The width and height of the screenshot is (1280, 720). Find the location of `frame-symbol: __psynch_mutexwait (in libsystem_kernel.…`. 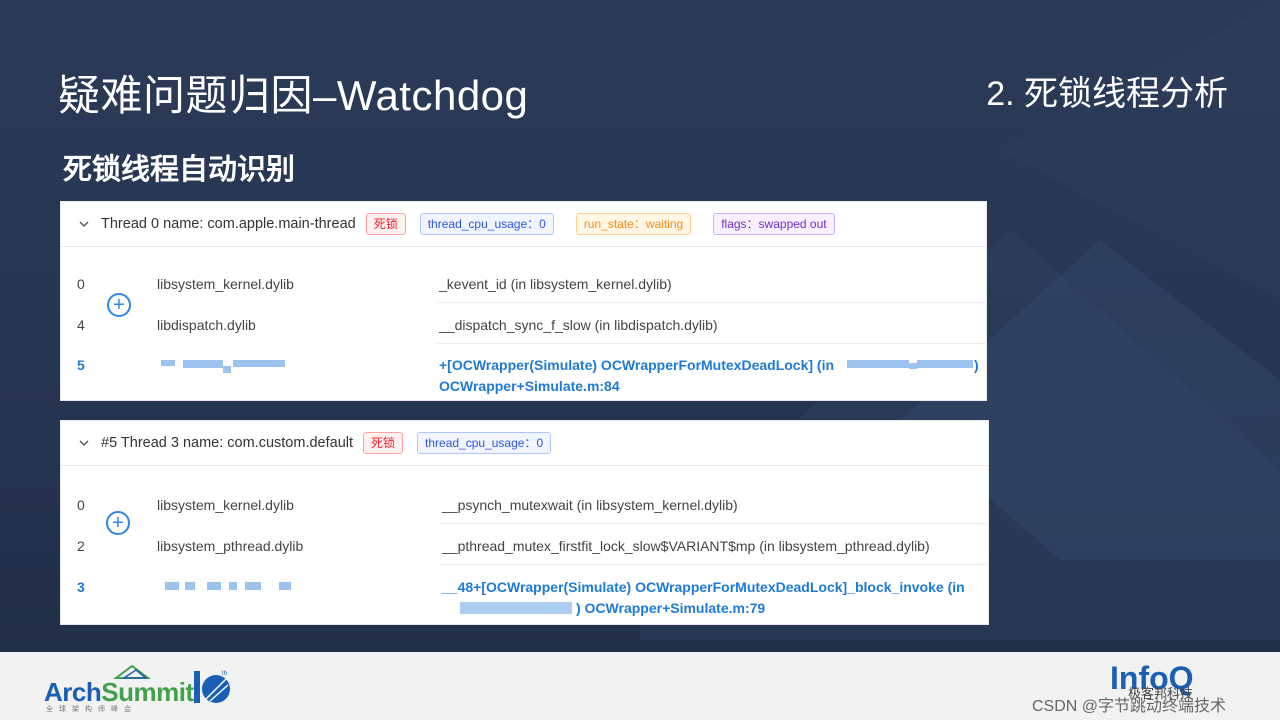

frame-symbol: __psynch_mutexwait (in libsystem_kernel.… is located at coordinates (590, 505).